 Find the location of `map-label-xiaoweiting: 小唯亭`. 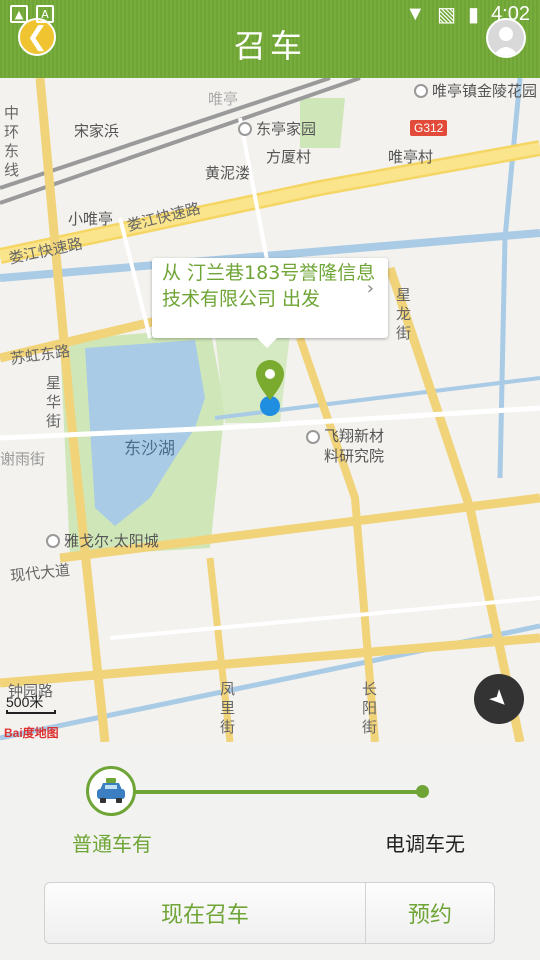

map-label-xiaoweiting: 小唯亭 is located at coordinates (91, 219).